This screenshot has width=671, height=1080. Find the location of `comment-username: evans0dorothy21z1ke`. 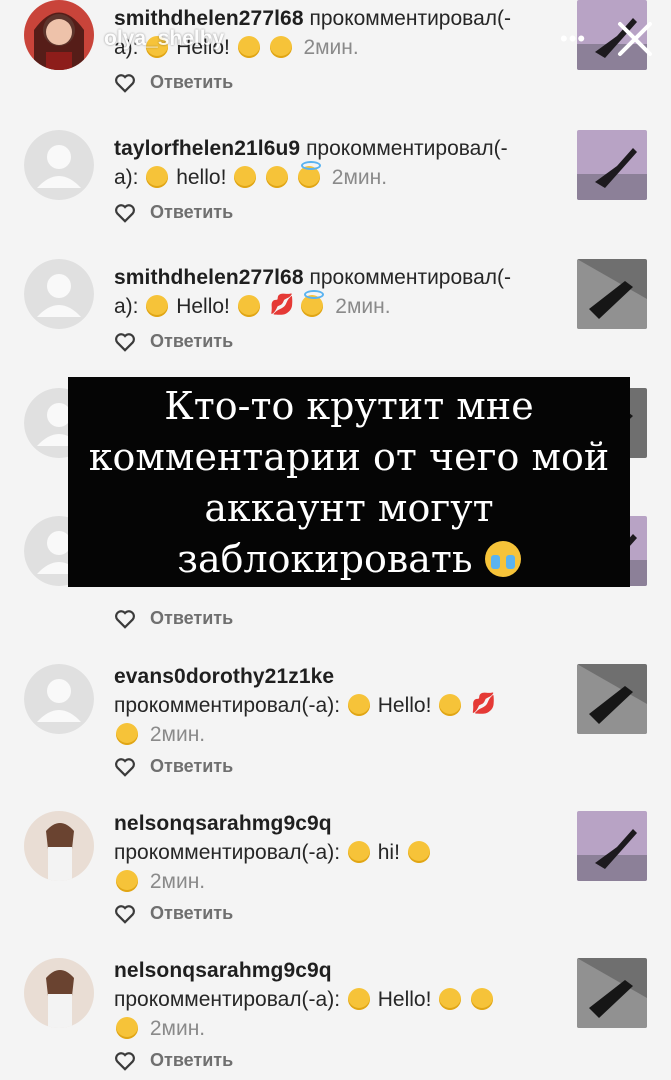

comment-username: evans0dorothy21z1ke is located at coordinates (339, 676).